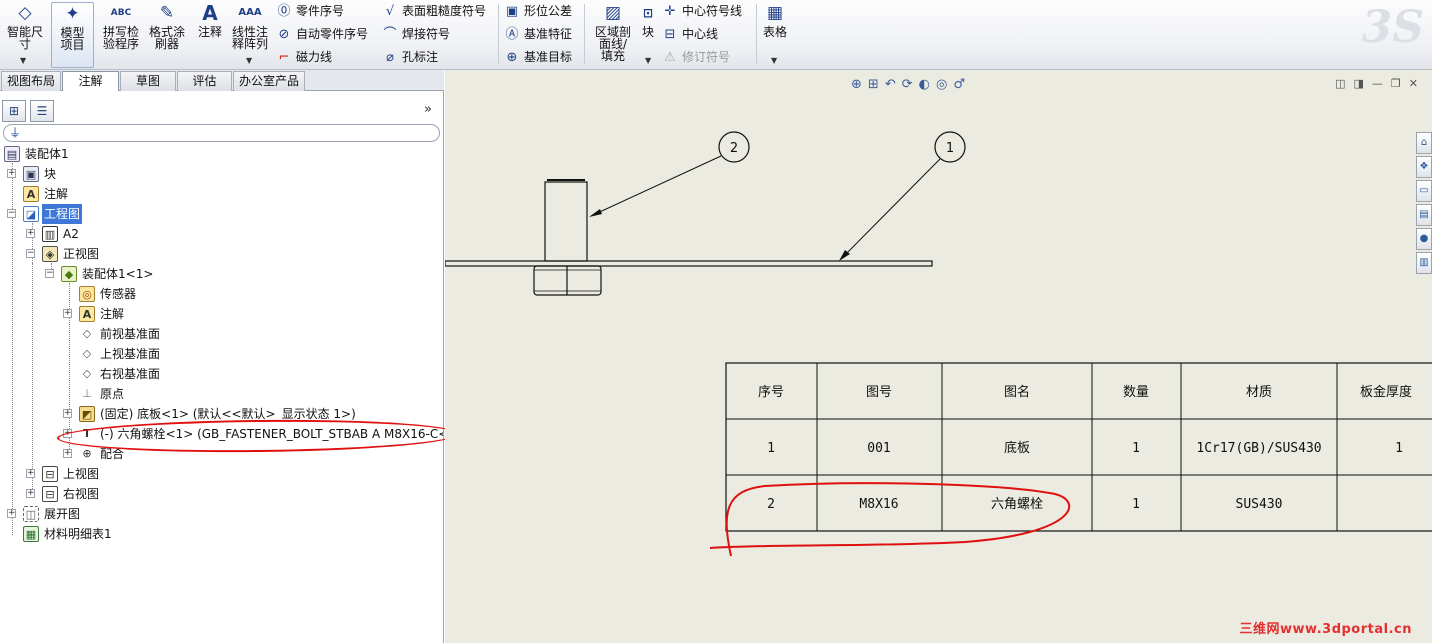 This screenshot has width=1432, height=643. I want to click on model-items-button: ✦ 模型项目, so click(72, 35).